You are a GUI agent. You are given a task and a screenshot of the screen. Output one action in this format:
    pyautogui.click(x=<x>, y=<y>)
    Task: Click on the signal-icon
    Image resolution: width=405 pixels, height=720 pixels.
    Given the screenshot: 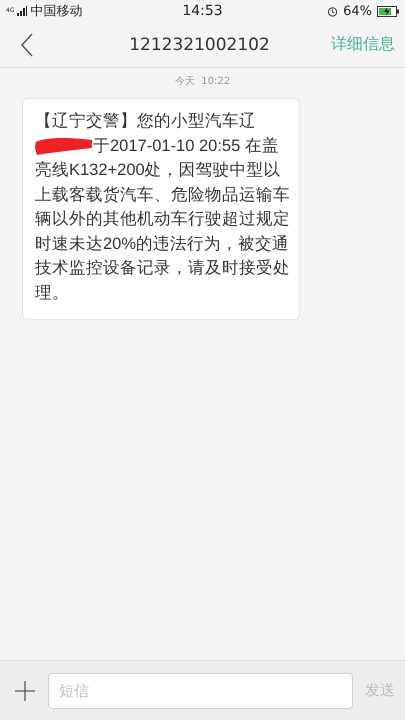 What is the action you would take?
    pyautogui.click(x=22, y=11)
    